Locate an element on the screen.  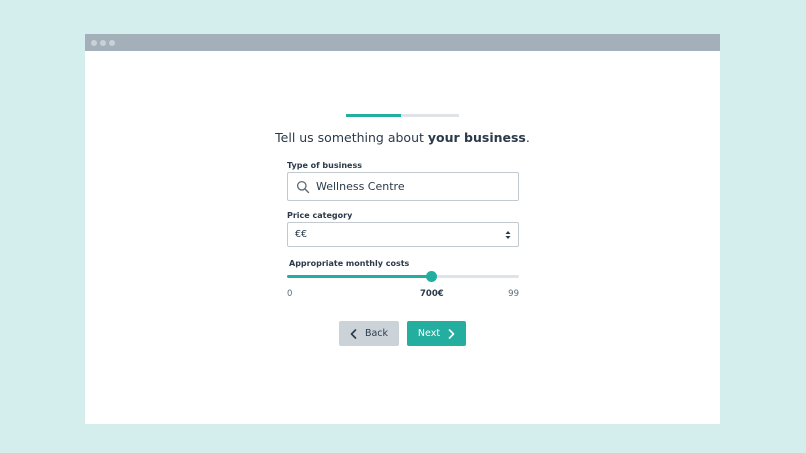
slider-current-value: 700€ is located at coordinates (432, 294).